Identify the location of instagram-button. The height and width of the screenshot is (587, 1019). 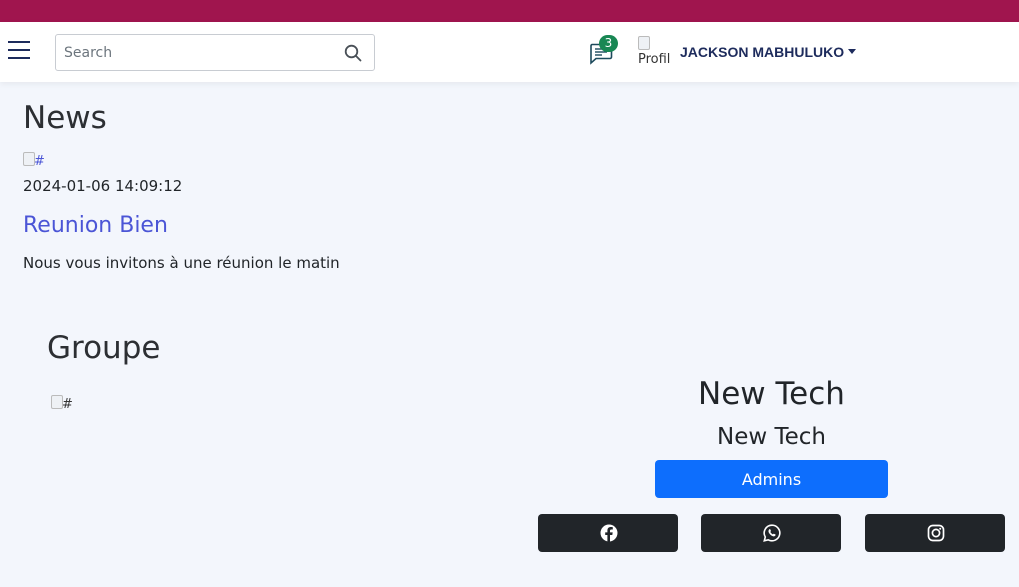
(935, 533).